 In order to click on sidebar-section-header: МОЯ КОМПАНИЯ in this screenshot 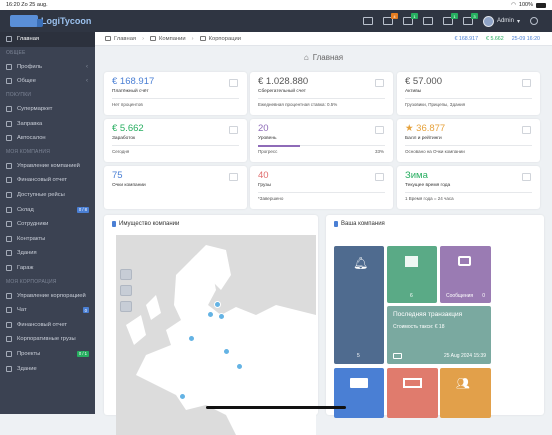, I will do `click(28, 152)`.